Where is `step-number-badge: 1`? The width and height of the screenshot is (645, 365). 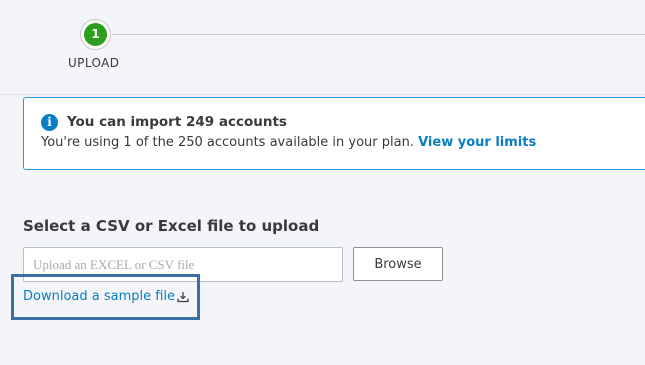
step-number-badge: 1 is located at coordinates (95, 34).